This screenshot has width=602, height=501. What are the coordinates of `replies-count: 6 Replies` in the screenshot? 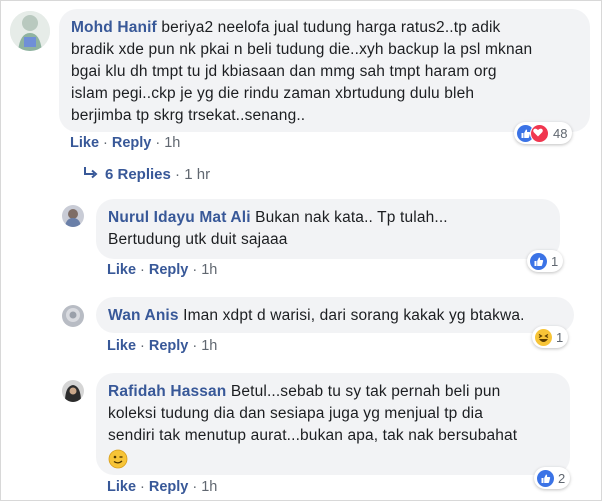 It's located at (138, 174).